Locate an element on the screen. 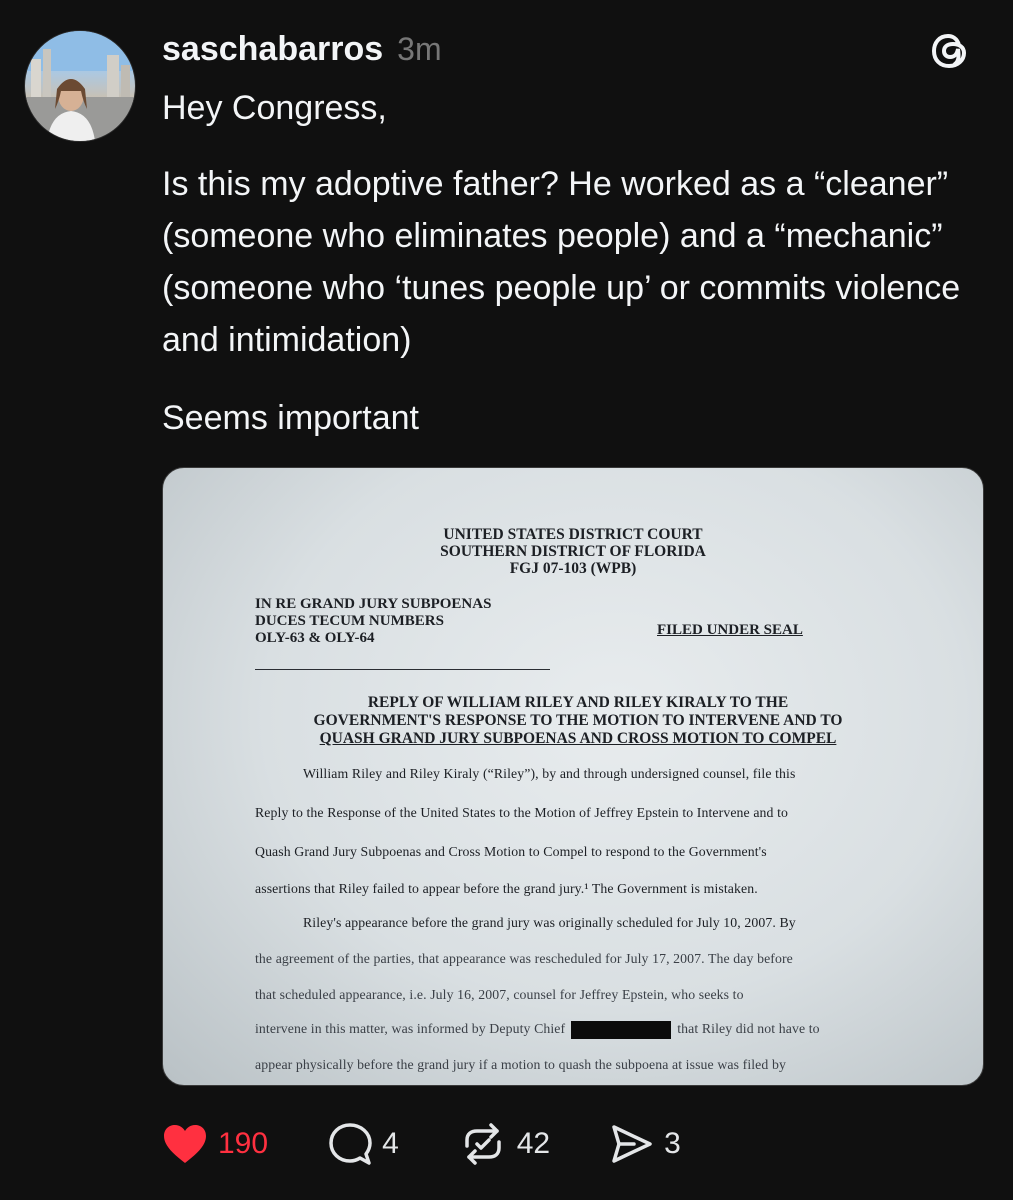  like-count: 190 is located at coordinates (243, 1143).